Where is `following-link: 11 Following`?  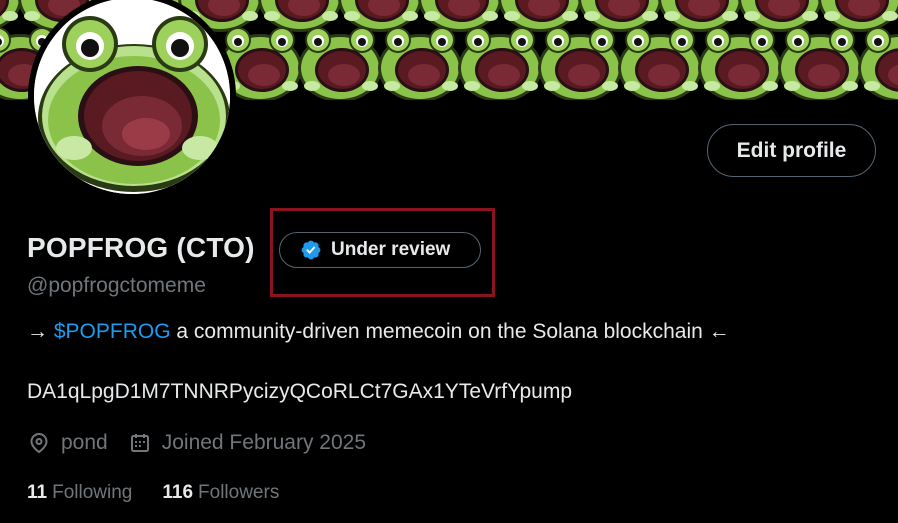 following-link: 11 Following is located at coordinates (79, 493).